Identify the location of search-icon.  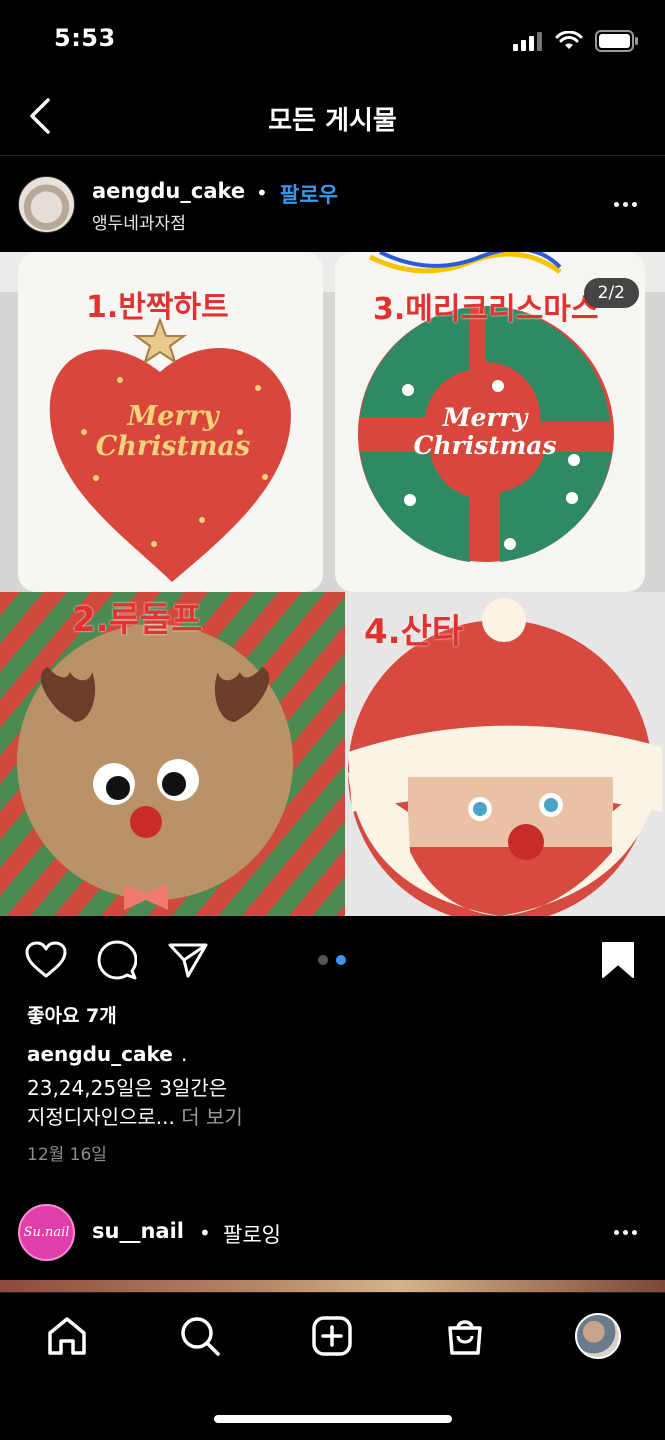
(200, 1336).